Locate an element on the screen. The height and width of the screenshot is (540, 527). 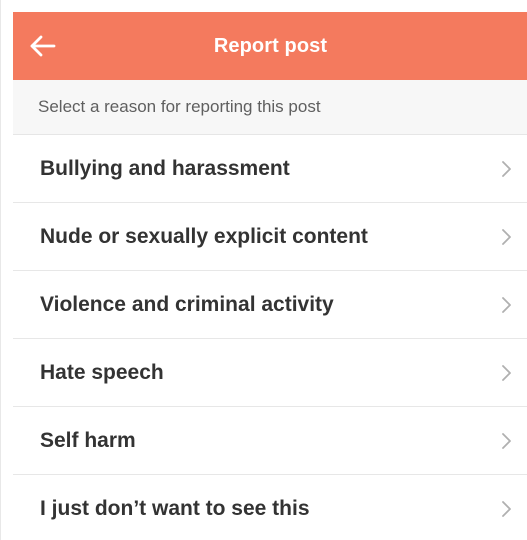
reason-item-dont-want-to-see: I just don’t want to see this is located at coordinates (270, 507).